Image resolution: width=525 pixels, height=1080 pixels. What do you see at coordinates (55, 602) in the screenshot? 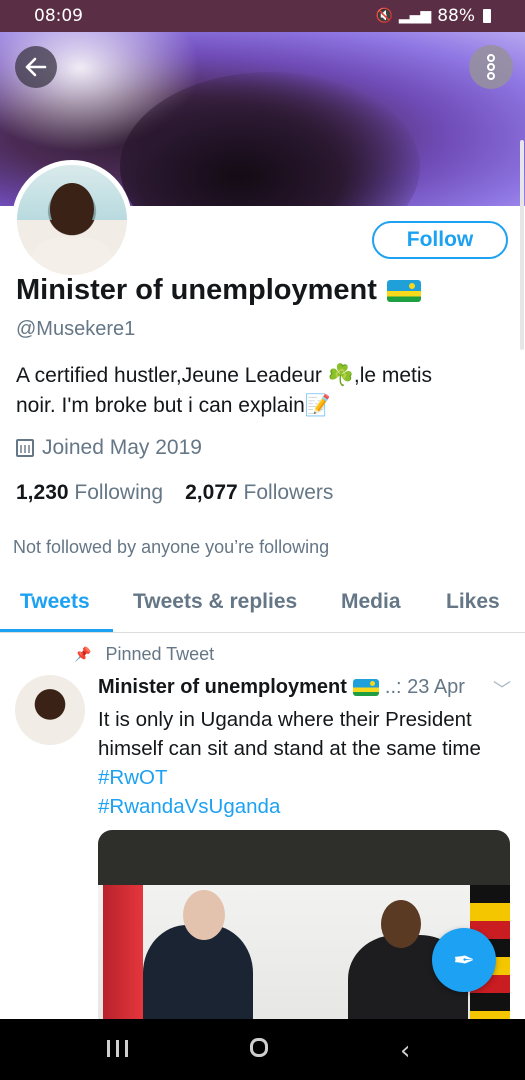
I see `tab-tweets: Tweets` at bounding box center [55, 602].